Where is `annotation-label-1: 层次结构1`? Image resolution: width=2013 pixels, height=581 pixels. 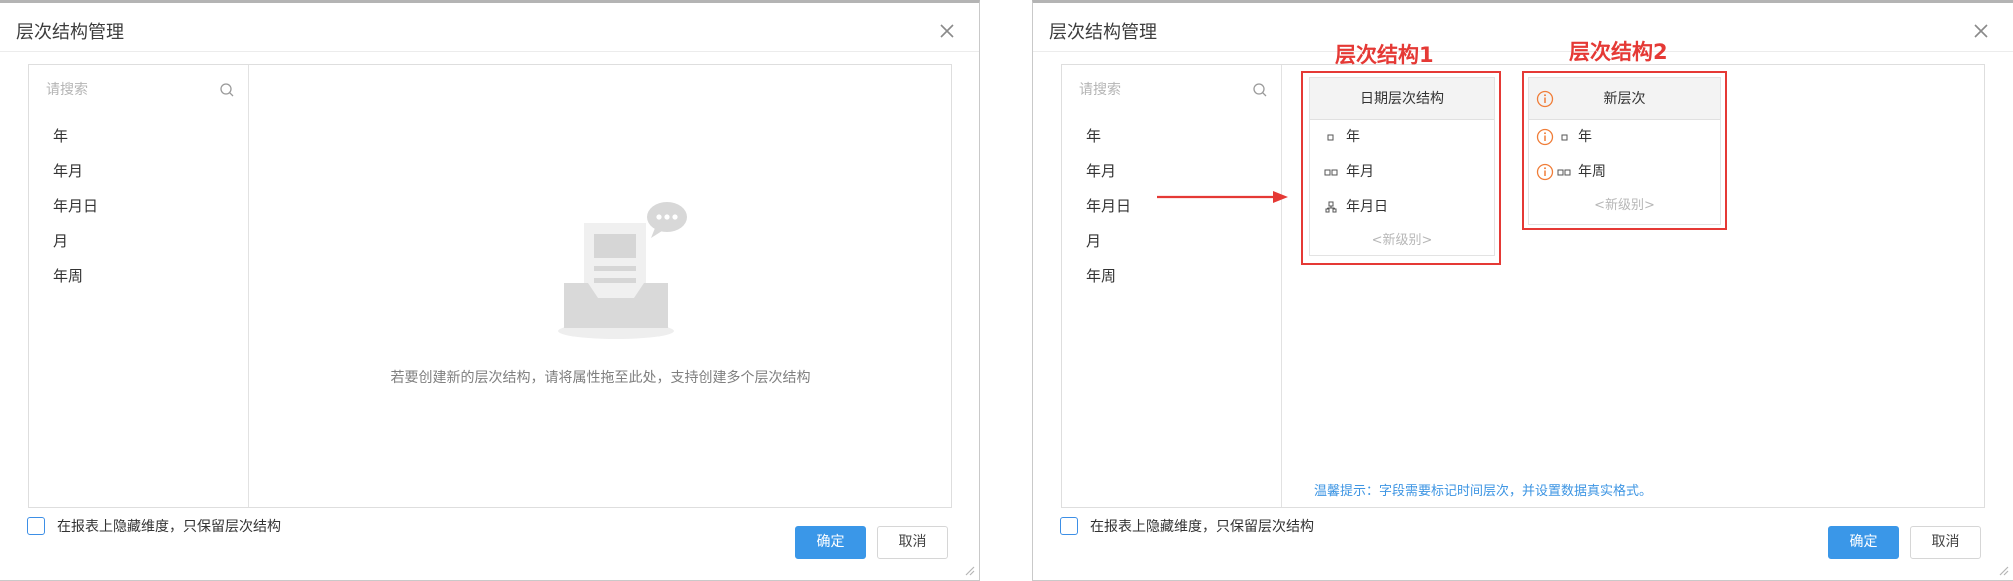
annotation-label-1: 层次结构1 is located at coordinates (1384, 55).